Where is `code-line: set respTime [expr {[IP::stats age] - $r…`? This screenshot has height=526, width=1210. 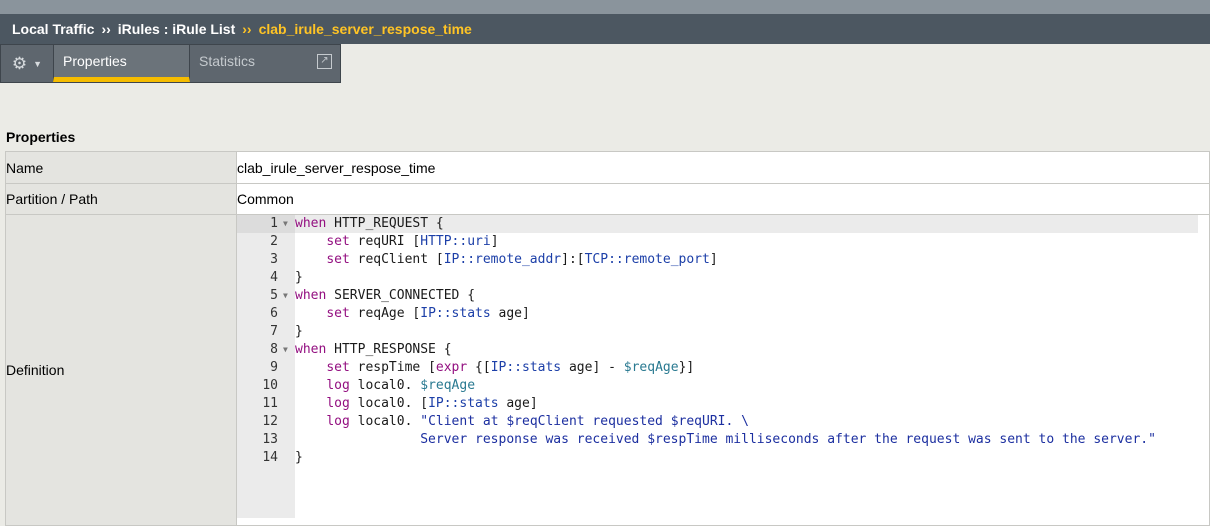
code-line: set respTime [expr {[IP::stats age] - $r… is located at coordinates (746, 368).